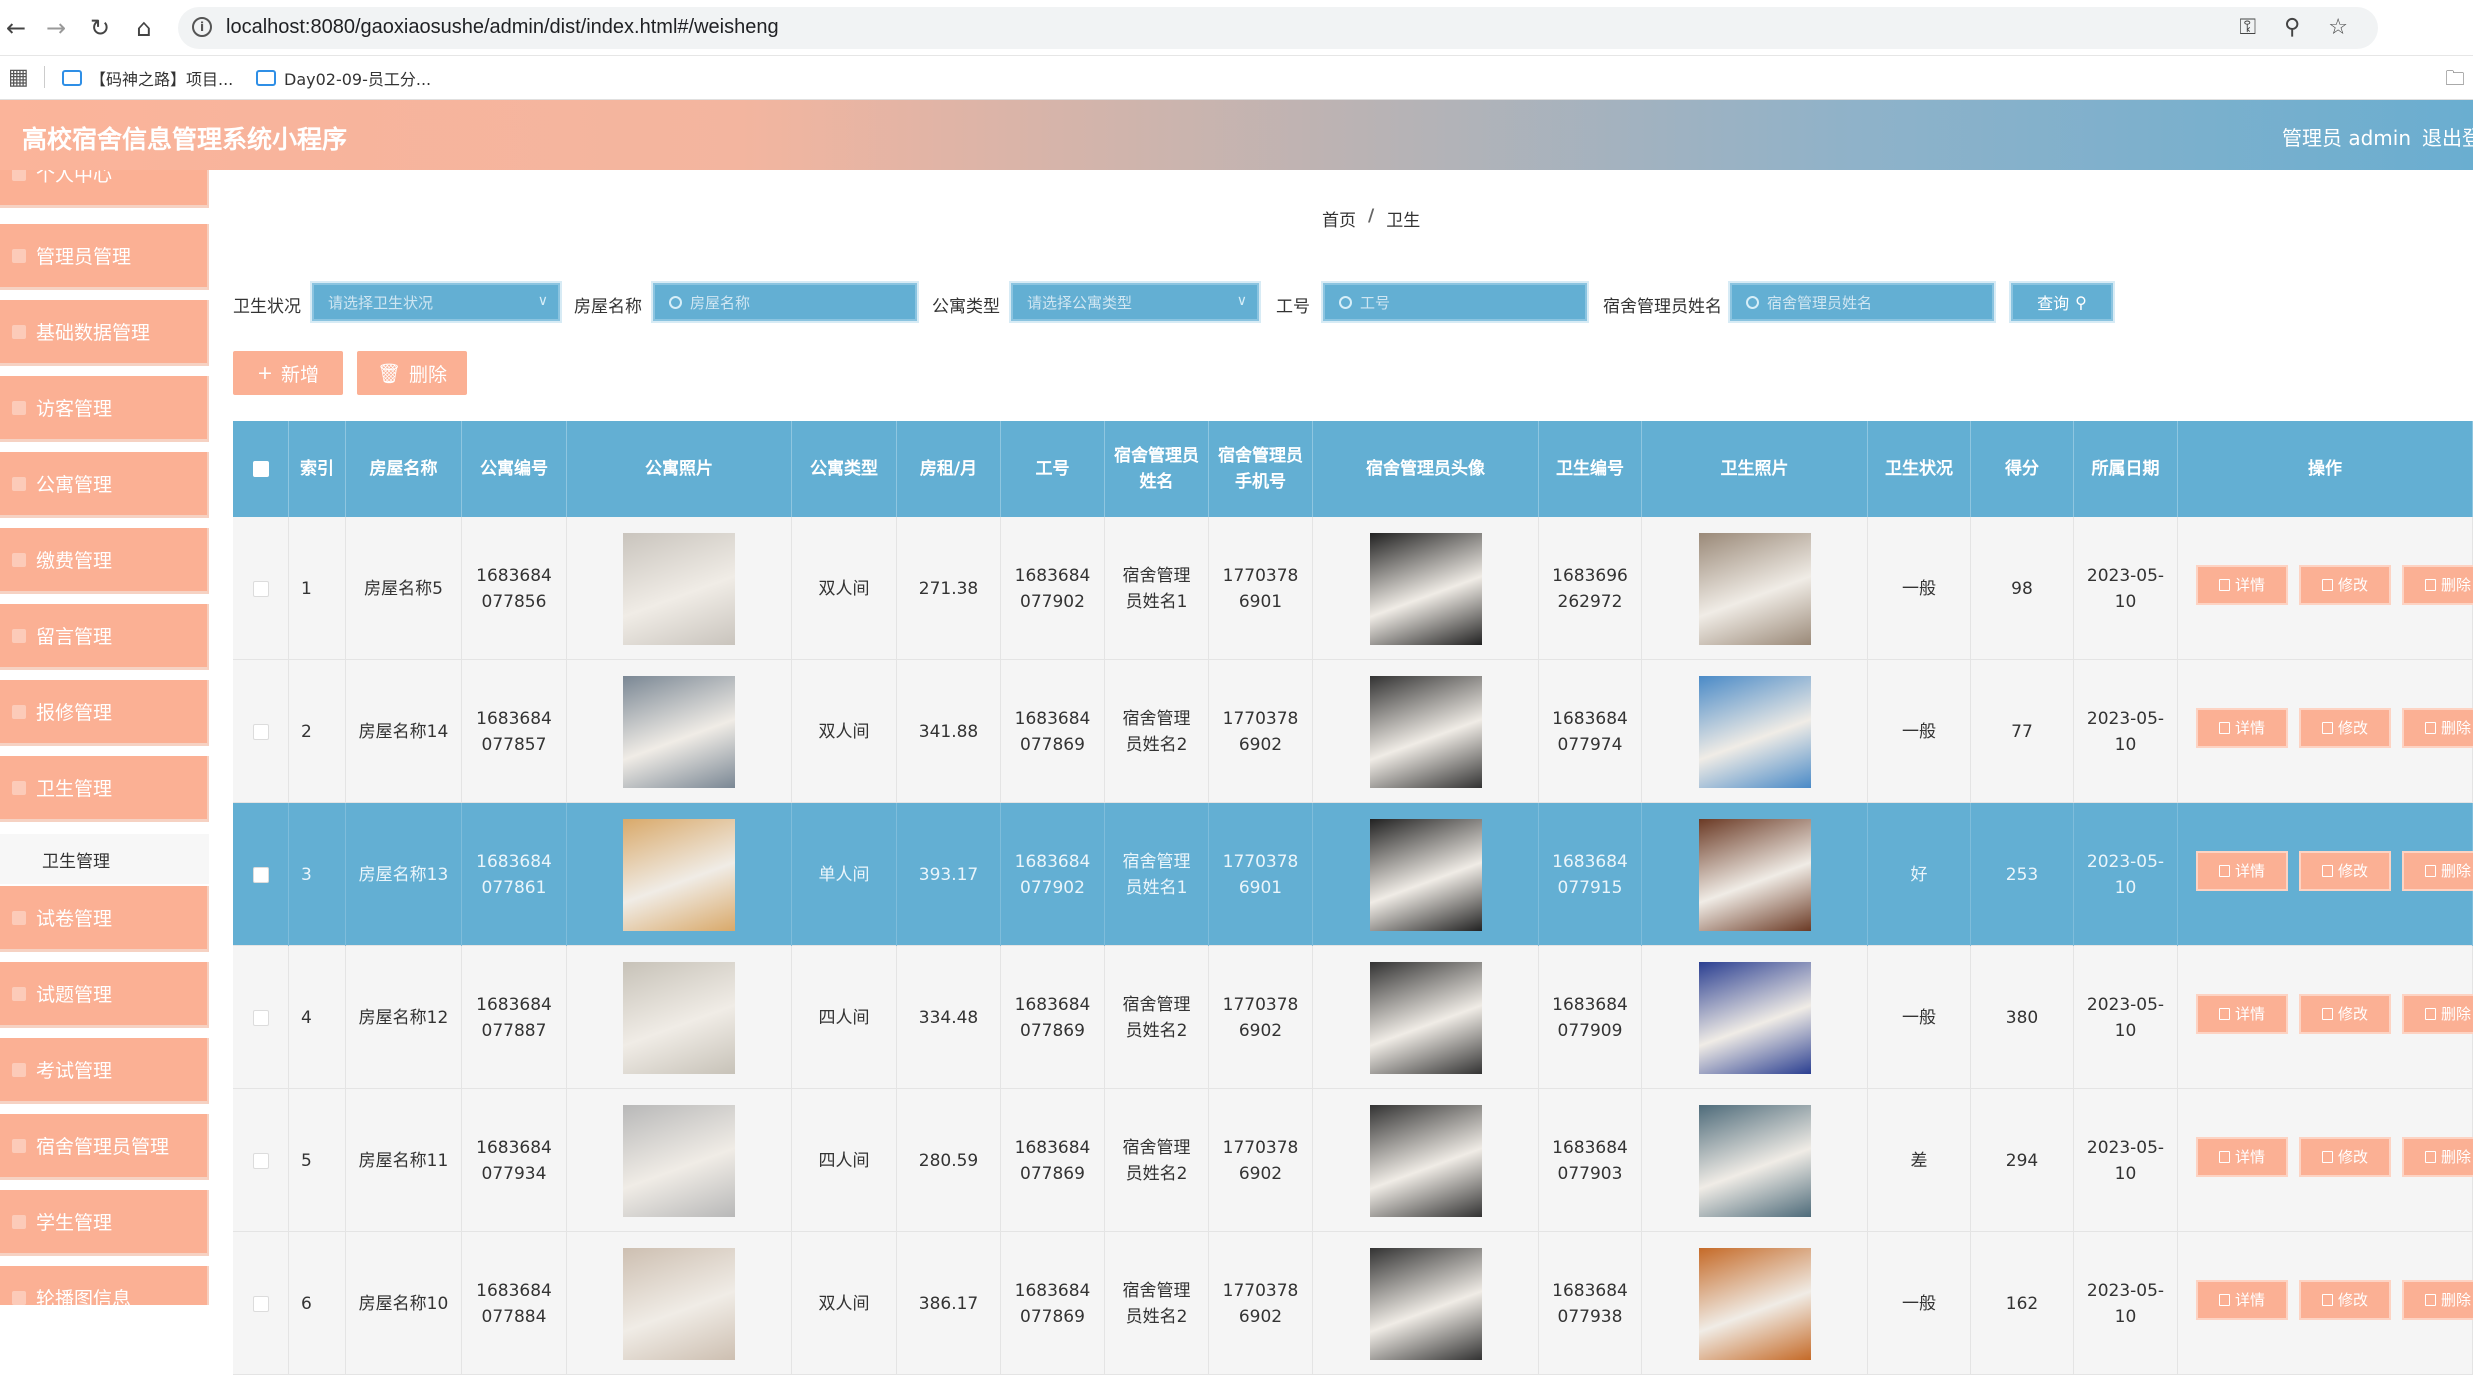  Describe the element at coordinates (412, 373) in the screenshot. I see `delete-button: 🗑 删除` at that location.